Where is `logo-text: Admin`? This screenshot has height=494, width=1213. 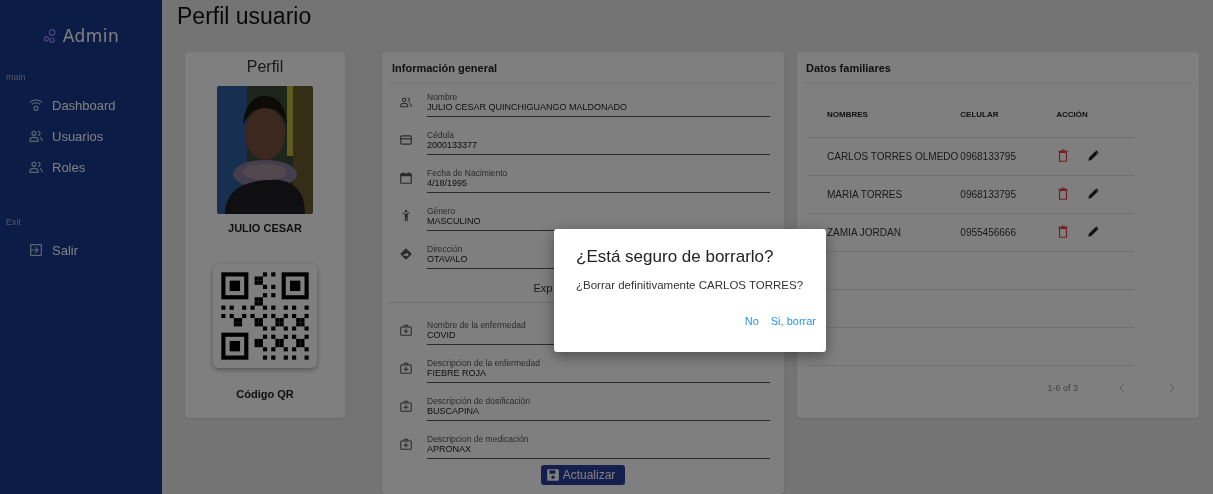 logo-text: Admin is located at coordinates (91, 36).